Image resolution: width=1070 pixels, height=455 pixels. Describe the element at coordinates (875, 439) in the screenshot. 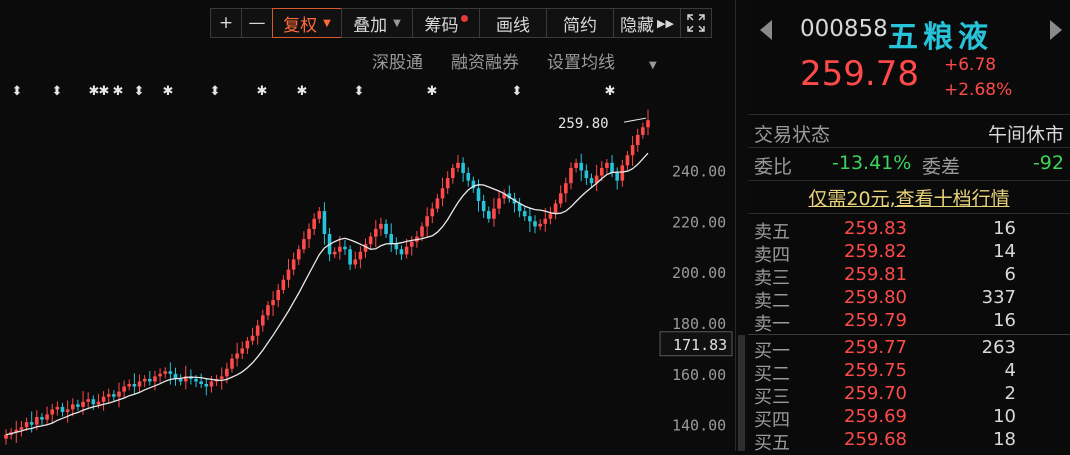

I see `bid-price: 259.68` at that location.